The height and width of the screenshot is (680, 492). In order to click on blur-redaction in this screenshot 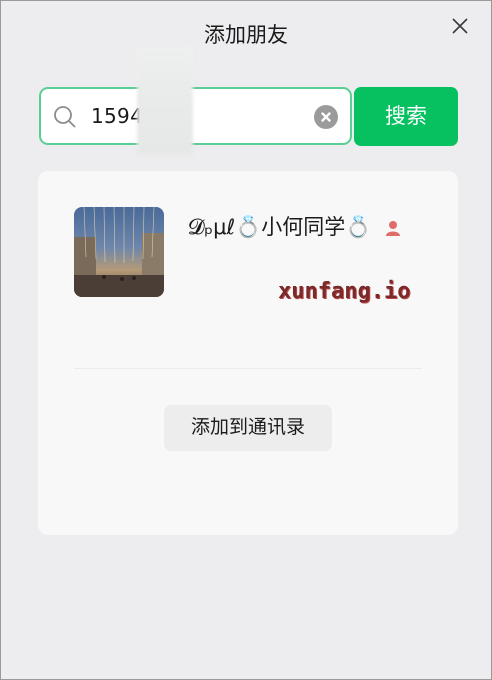, I will do `click(165, 101)`.